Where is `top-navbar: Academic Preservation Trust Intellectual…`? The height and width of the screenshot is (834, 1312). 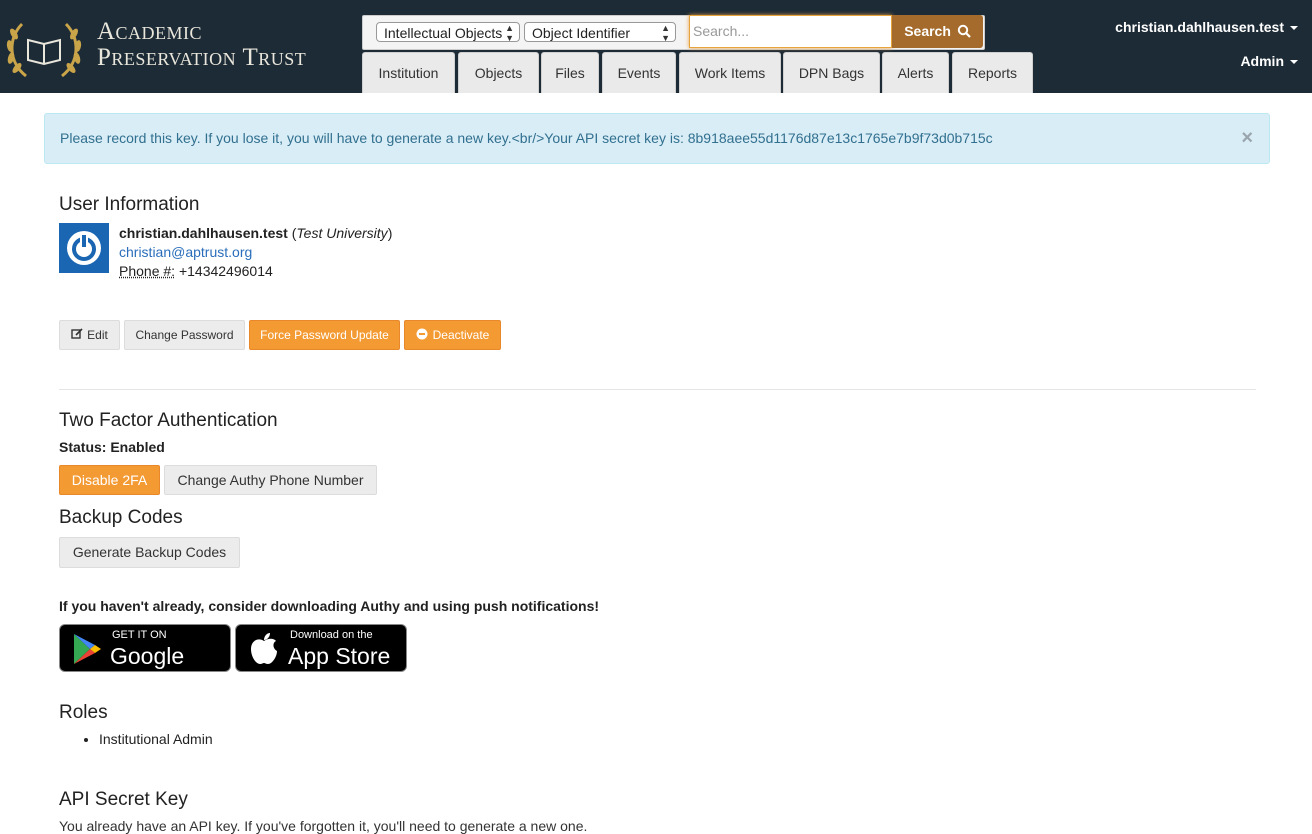 top-navbar: Academic Preservation Trust Intellectual… is located at coordinates (656, 46).